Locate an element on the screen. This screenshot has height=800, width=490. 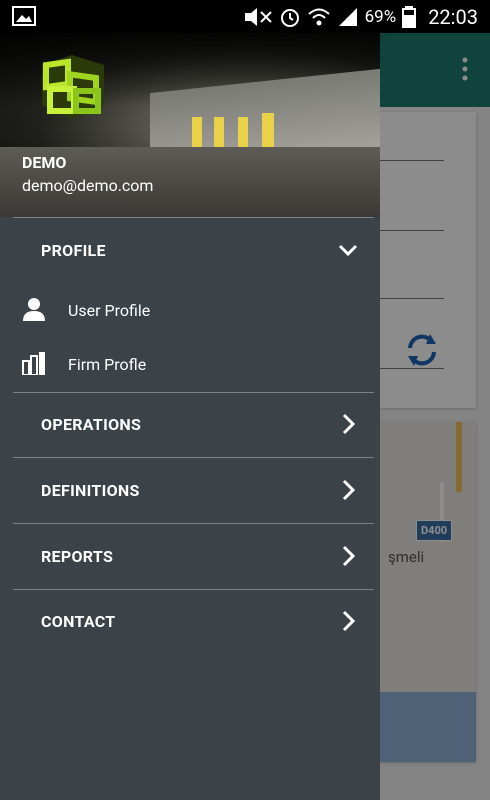
drawer-section-profile: PROFILE is located at coordinates (190, 251).